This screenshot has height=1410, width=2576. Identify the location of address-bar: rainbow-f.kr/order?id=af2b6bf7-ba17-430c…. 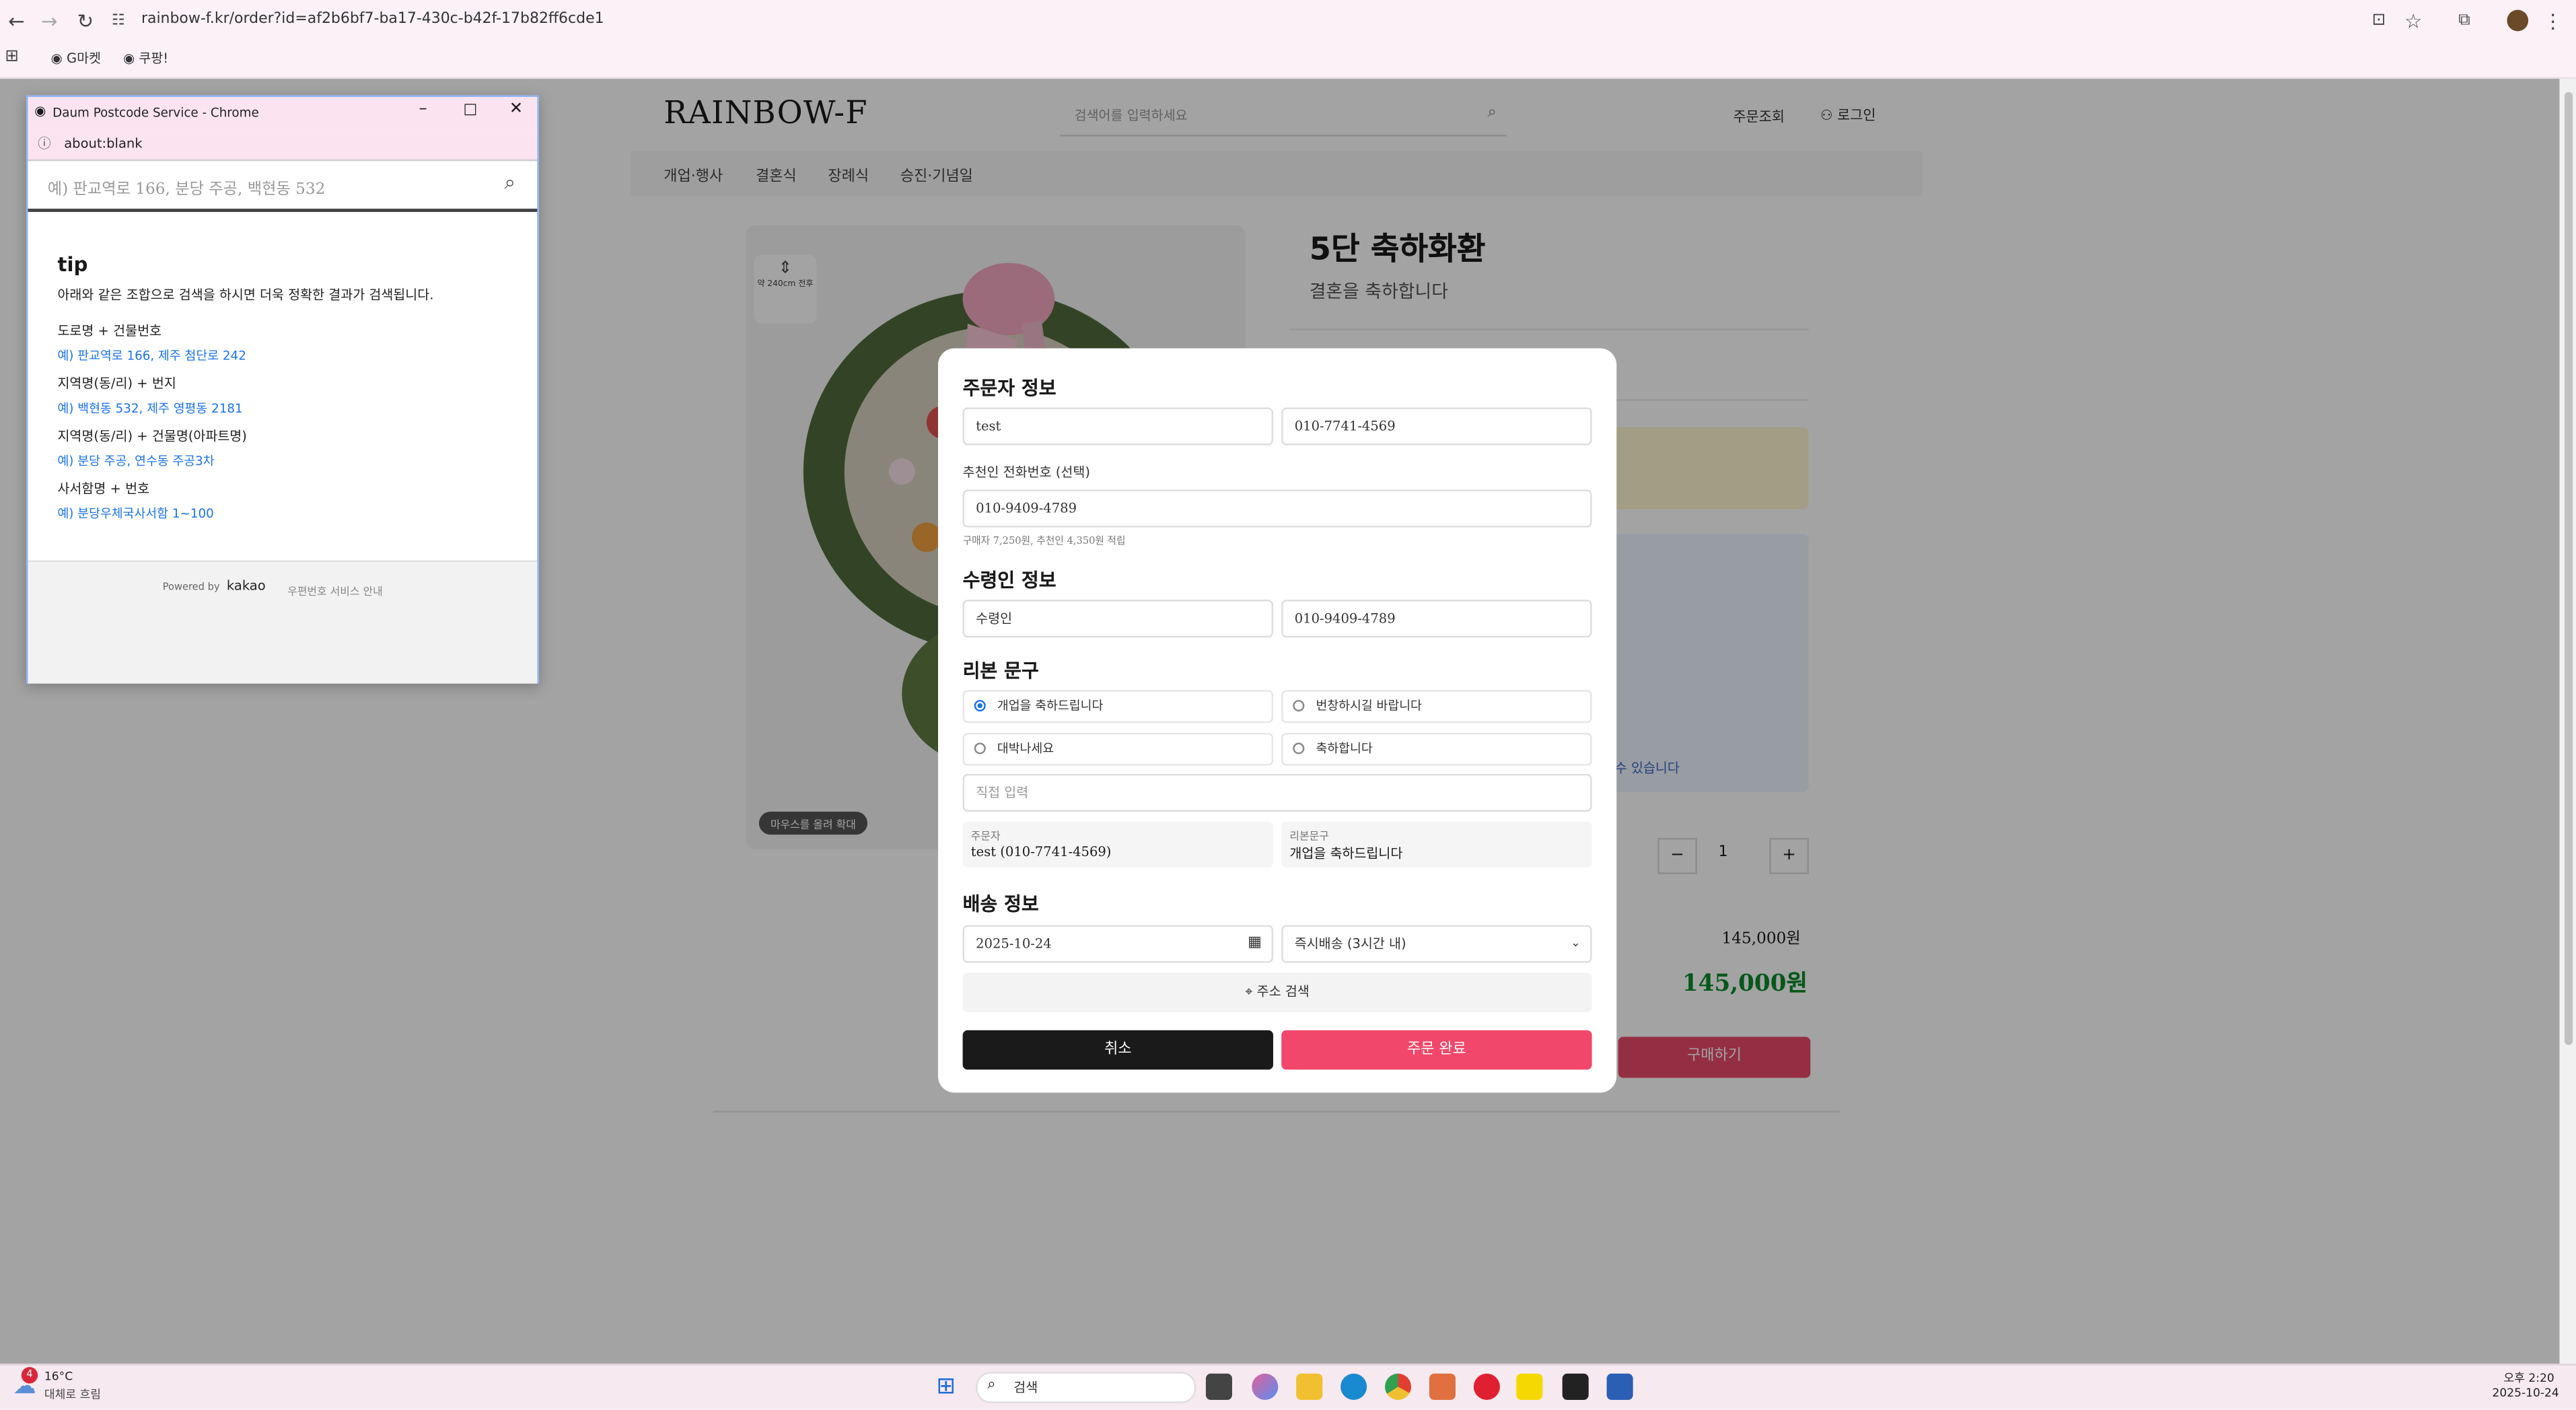
(372, 19).